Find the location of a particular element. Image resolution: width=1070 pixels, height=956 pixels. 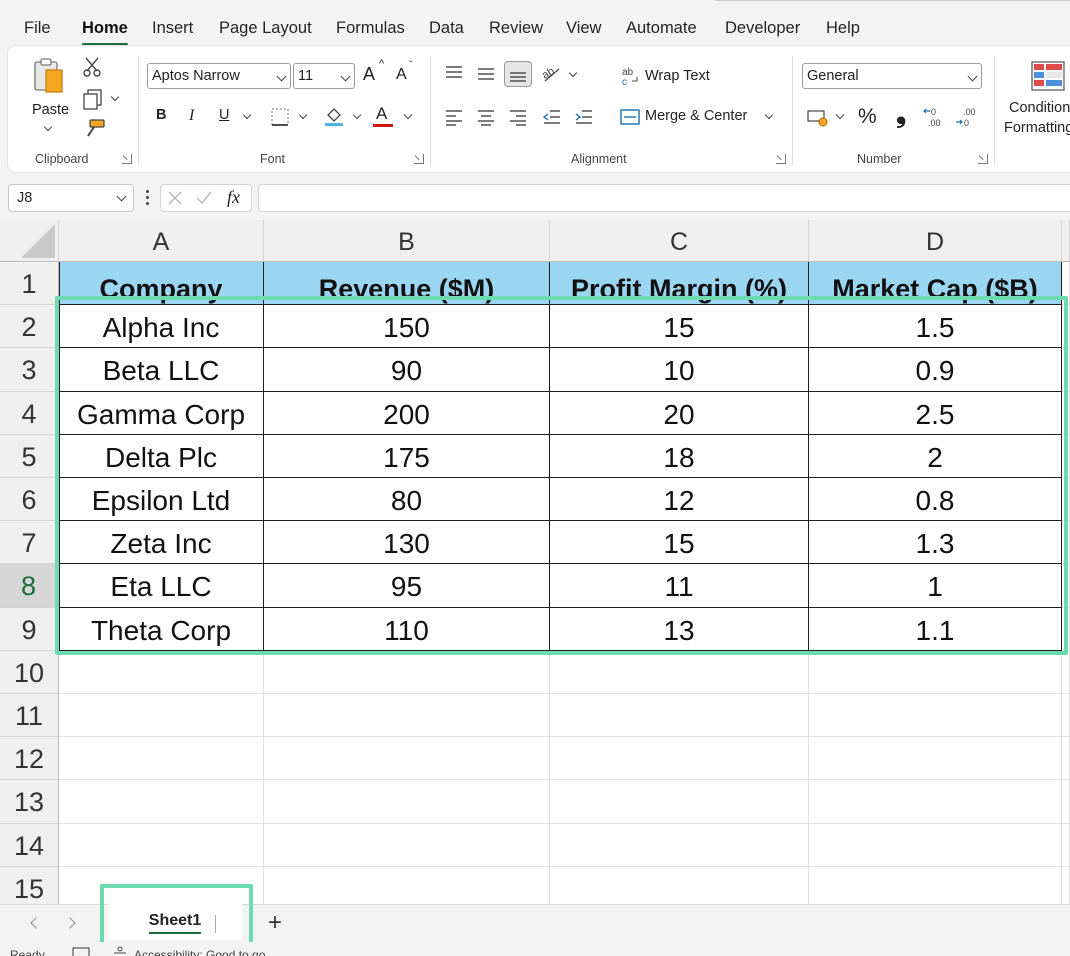

align-right-icon is located at coordinates (518, 117).